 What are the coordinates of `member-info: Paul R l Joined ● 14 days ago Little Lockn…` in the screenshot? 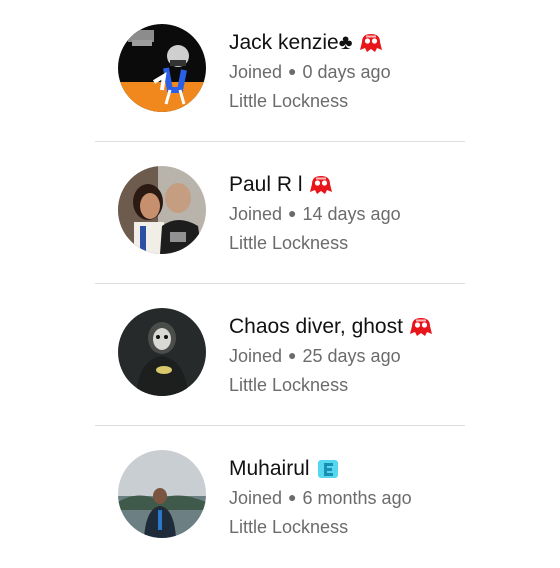 It's located at (315, 212).